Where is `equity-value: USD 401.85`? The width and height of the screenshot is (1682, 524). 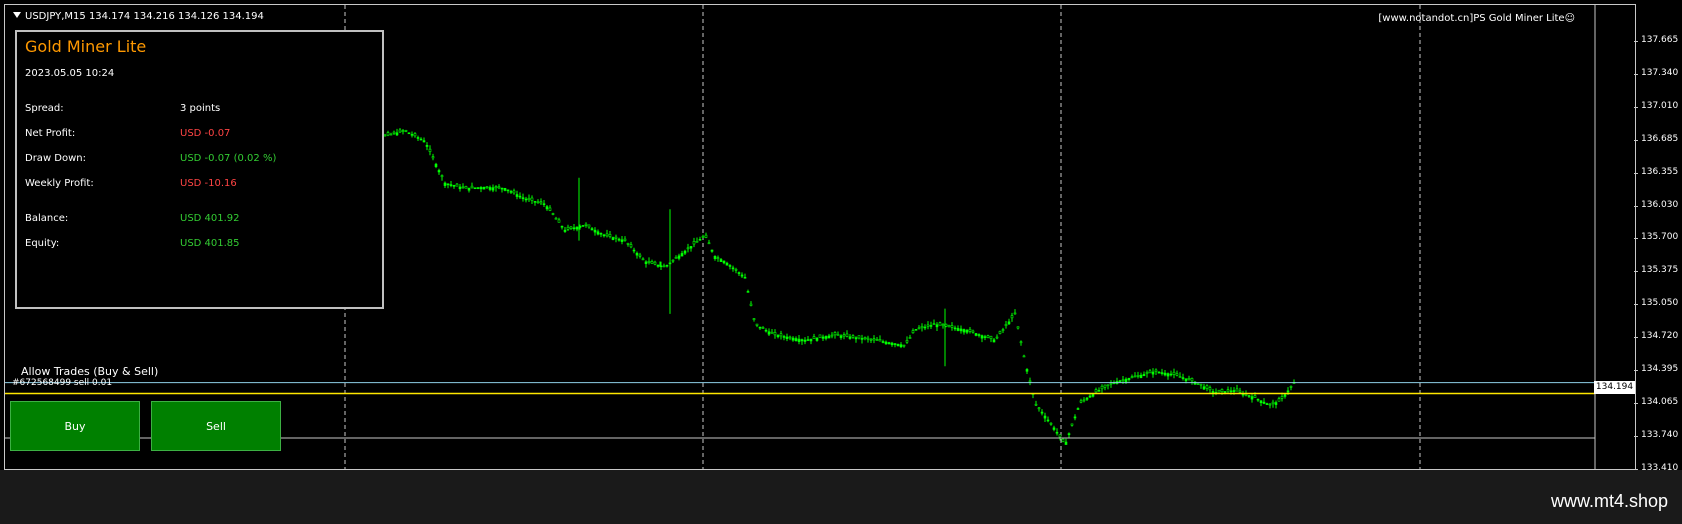 equity-value: USD 401.85 is located at coordinates (210, 243).